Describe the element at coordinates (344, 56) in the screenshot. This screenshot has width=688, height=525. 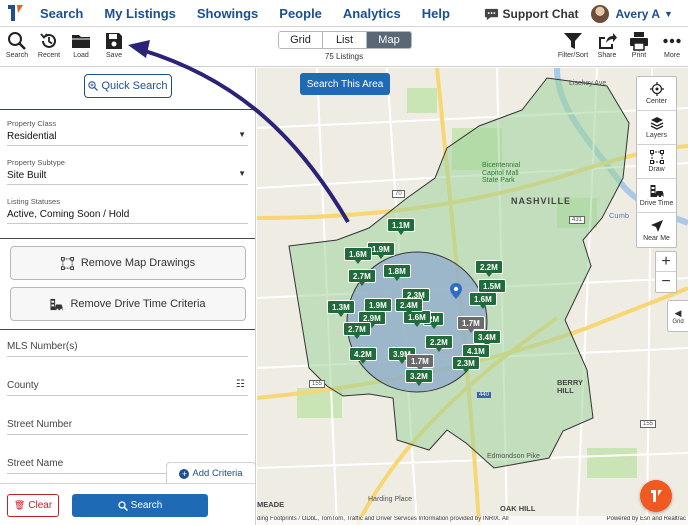
I see `listing-count: 75 Listings` at that location.